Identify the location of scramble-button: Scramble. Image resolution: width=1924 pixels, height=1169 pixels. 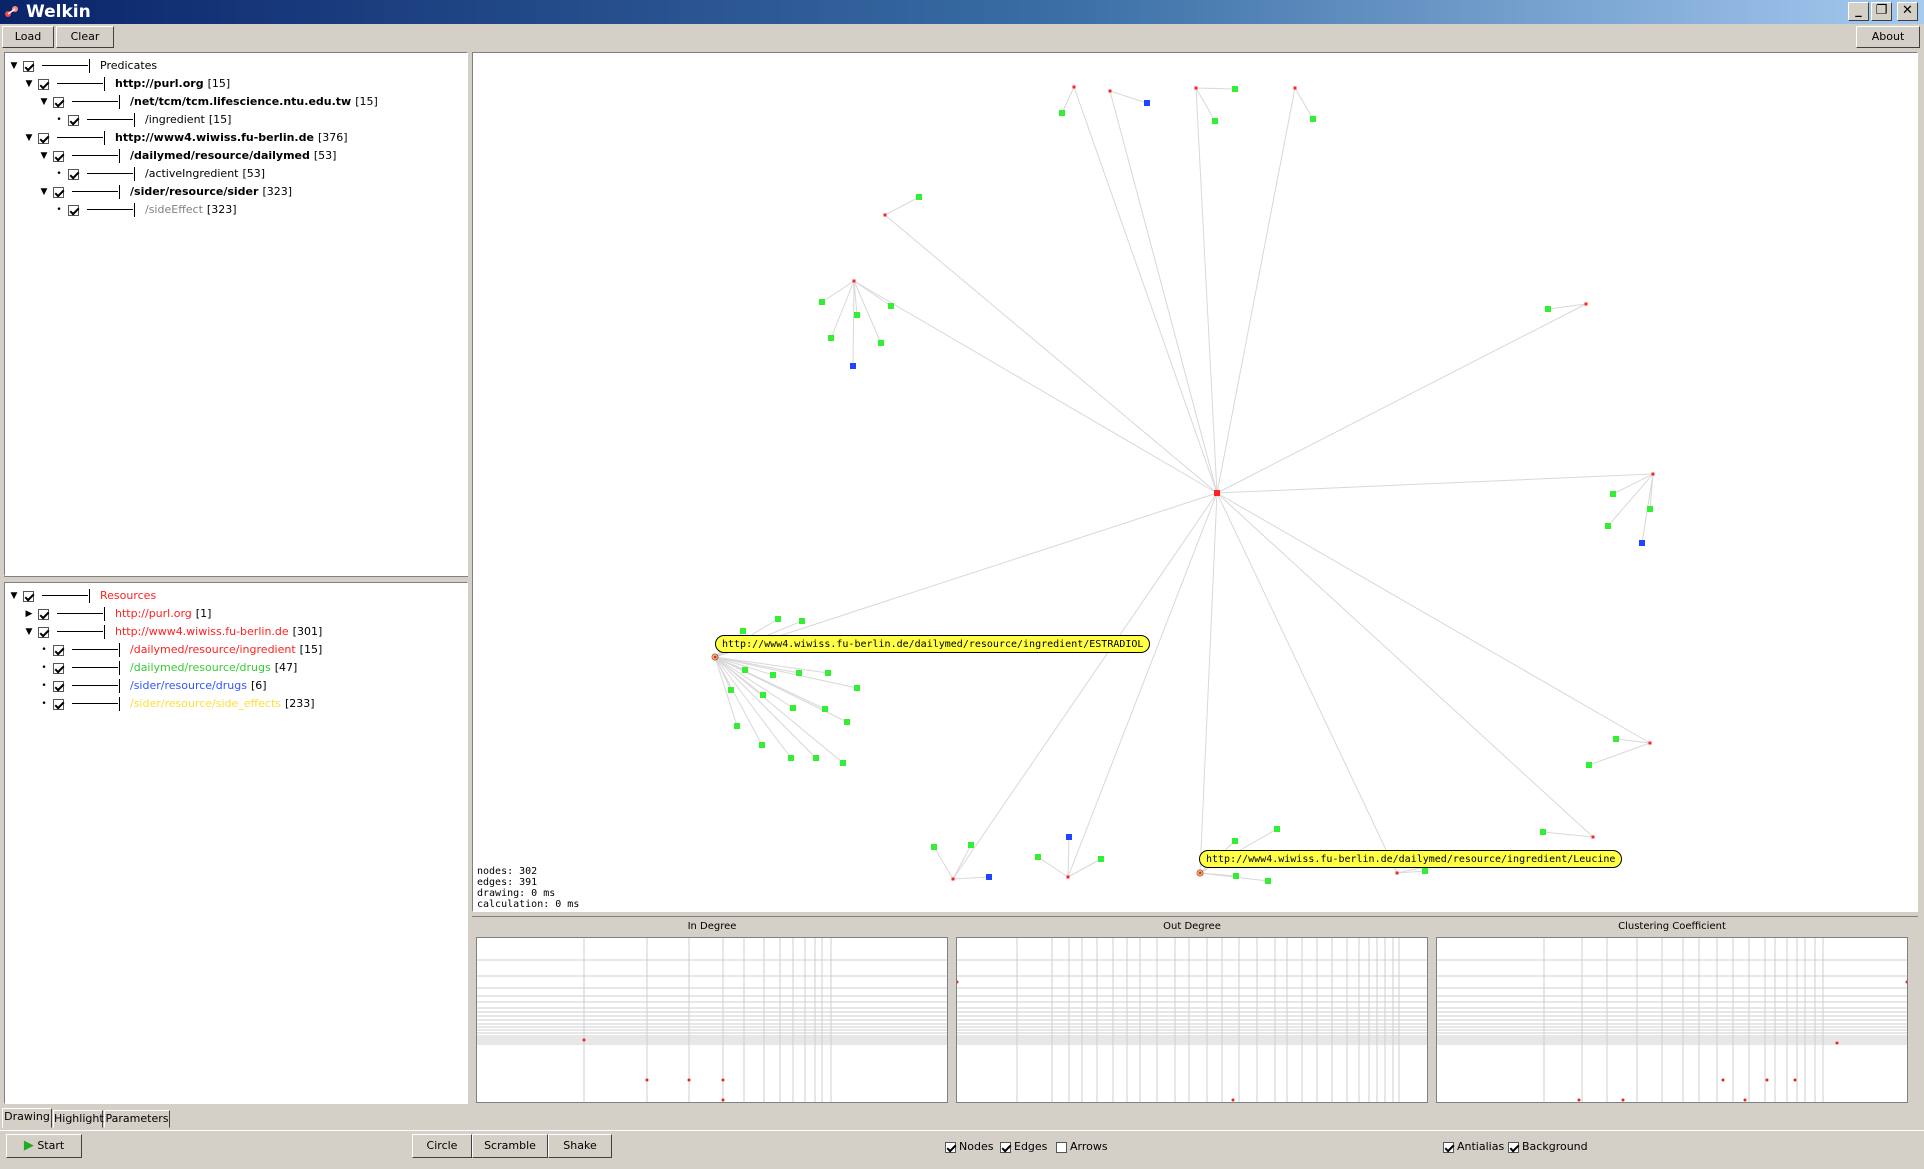
(510, 1146).